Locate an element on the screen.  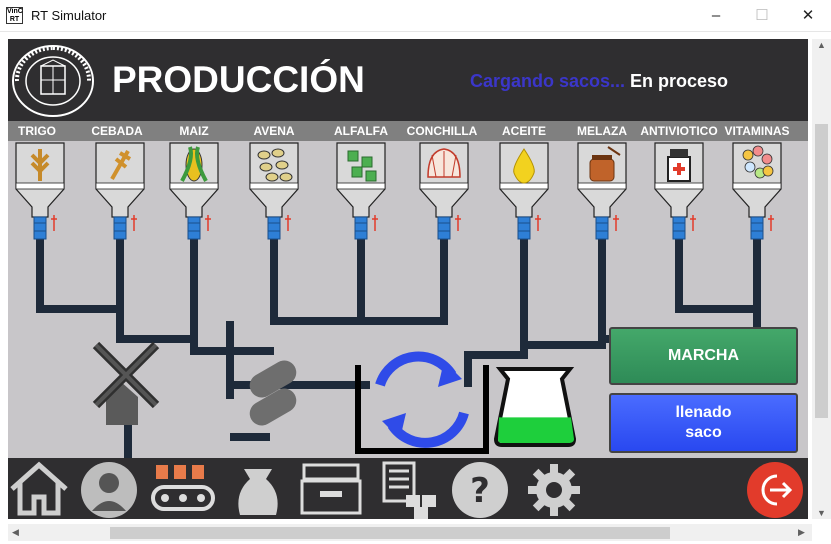
scroll-up-arrow: ▲ is located at coordinates (821, 45).